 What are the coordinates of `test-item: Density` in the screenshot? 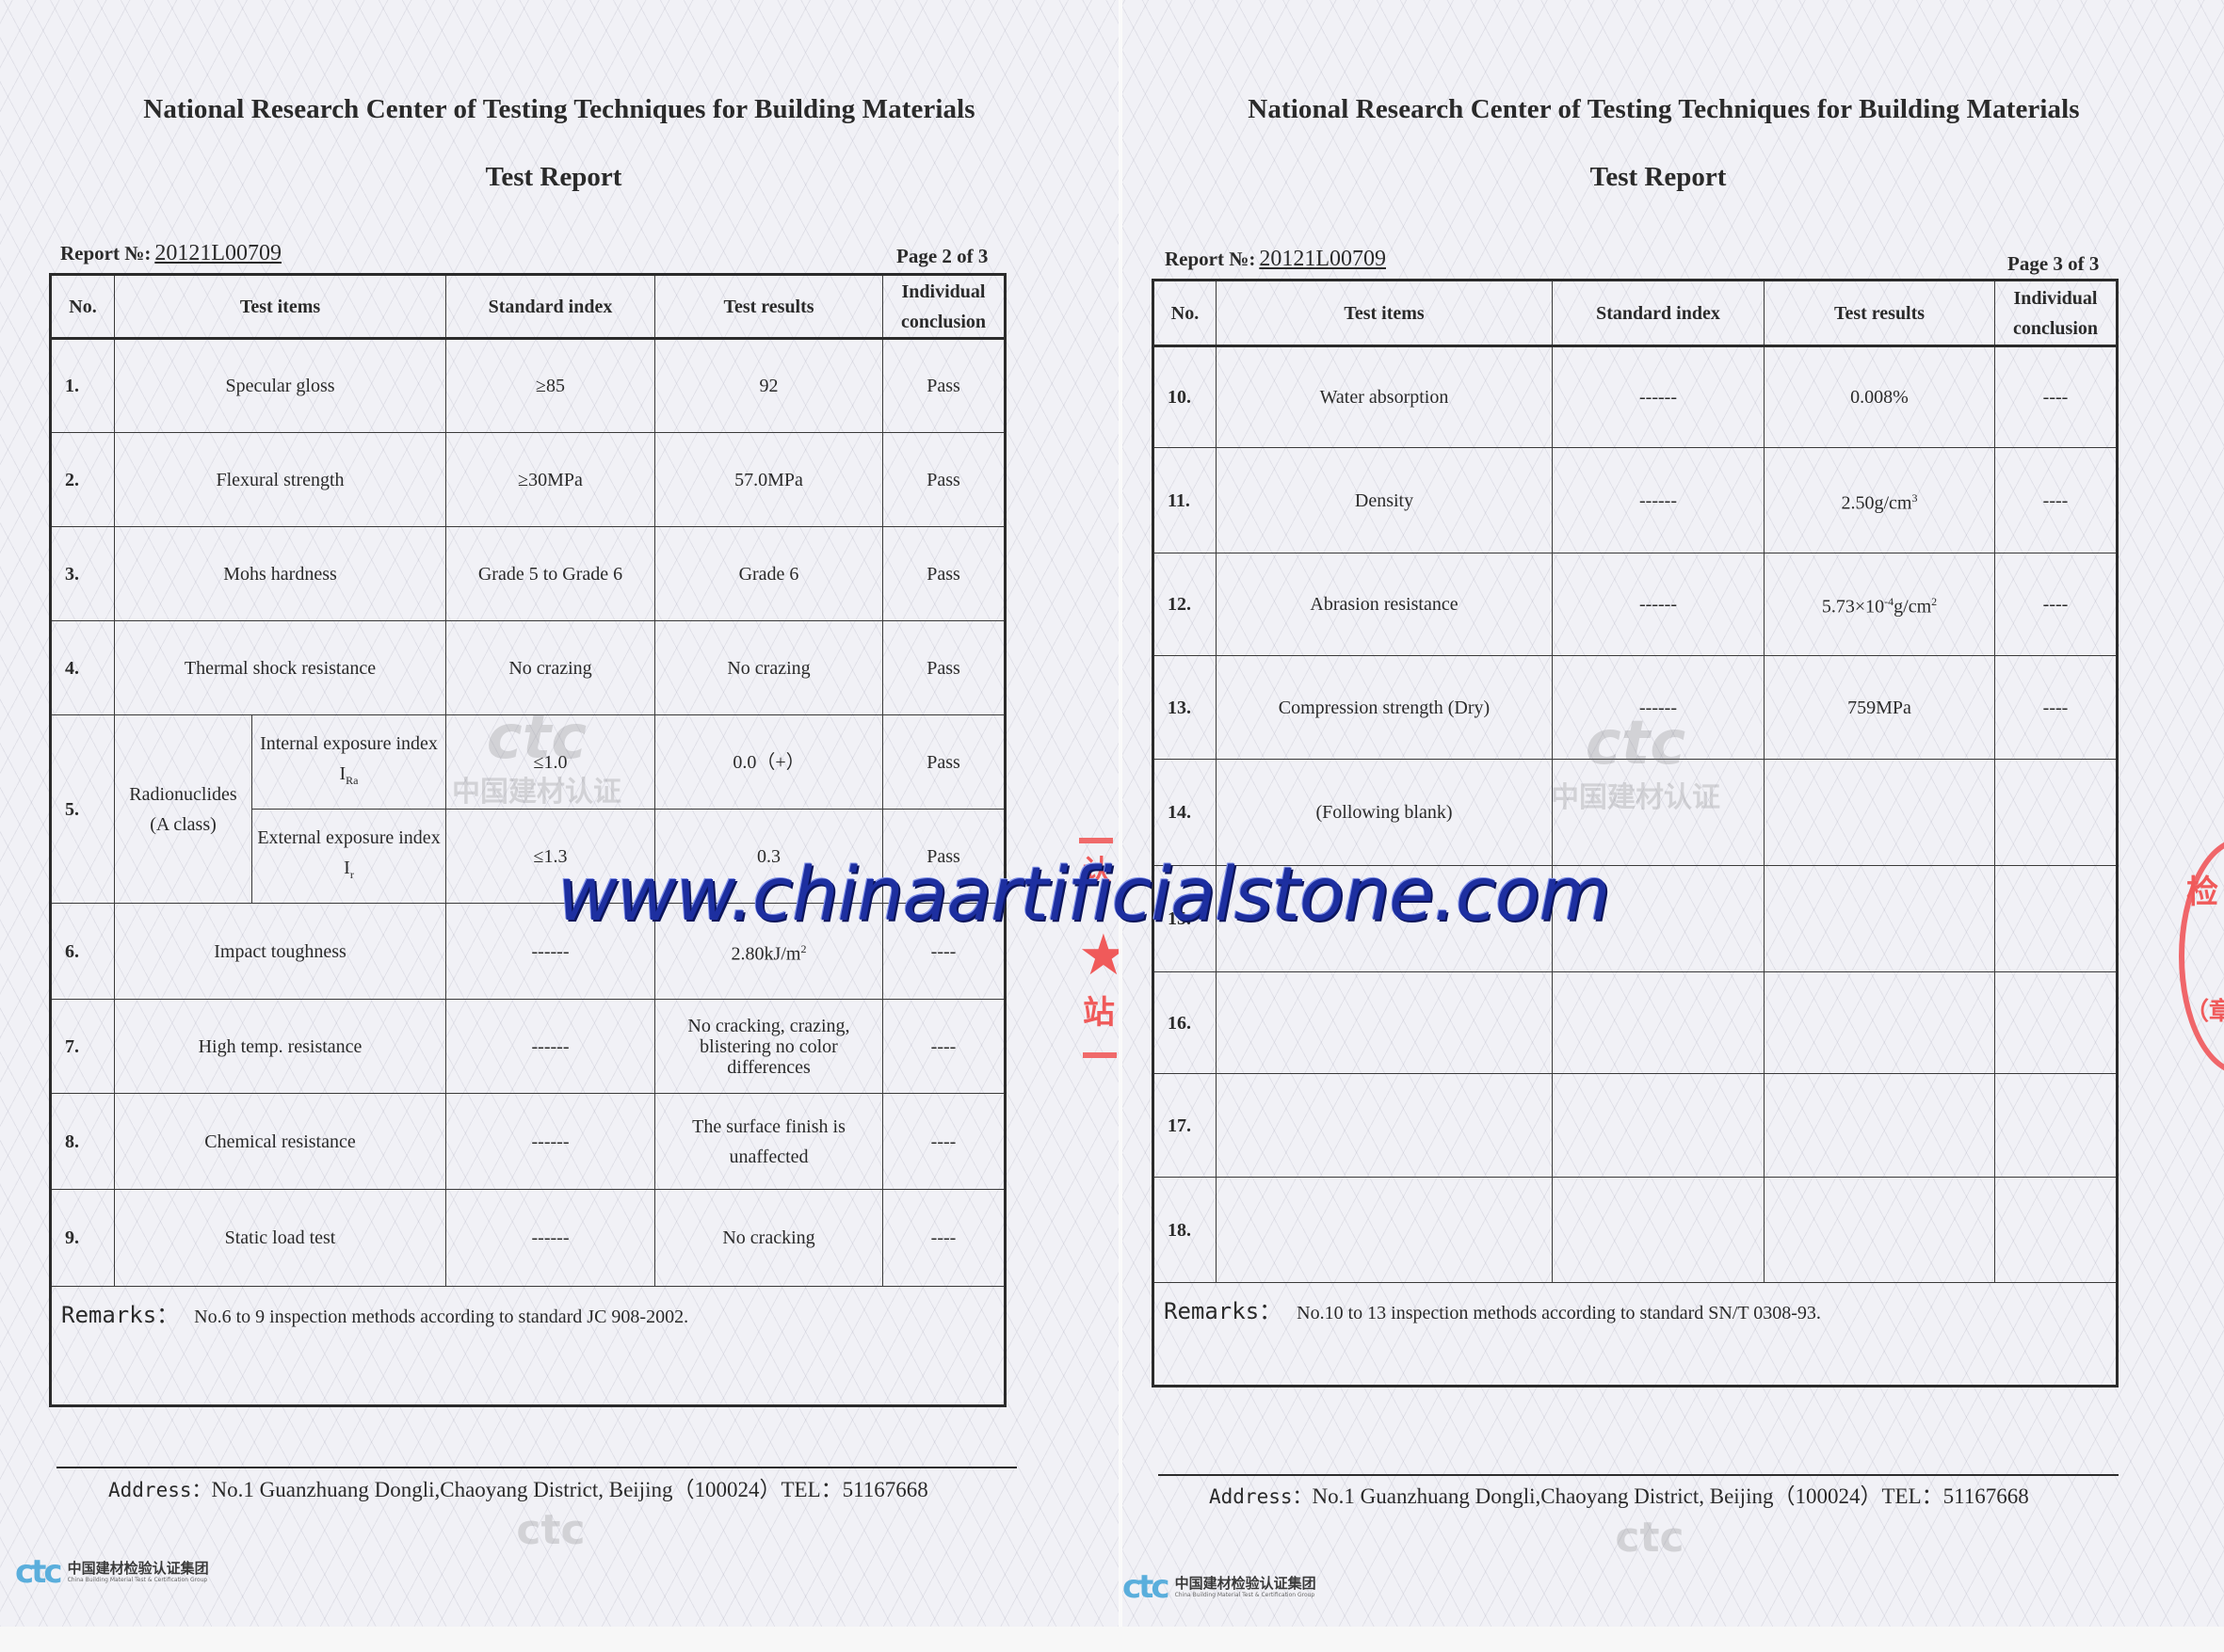 It's located at (1384, 500).